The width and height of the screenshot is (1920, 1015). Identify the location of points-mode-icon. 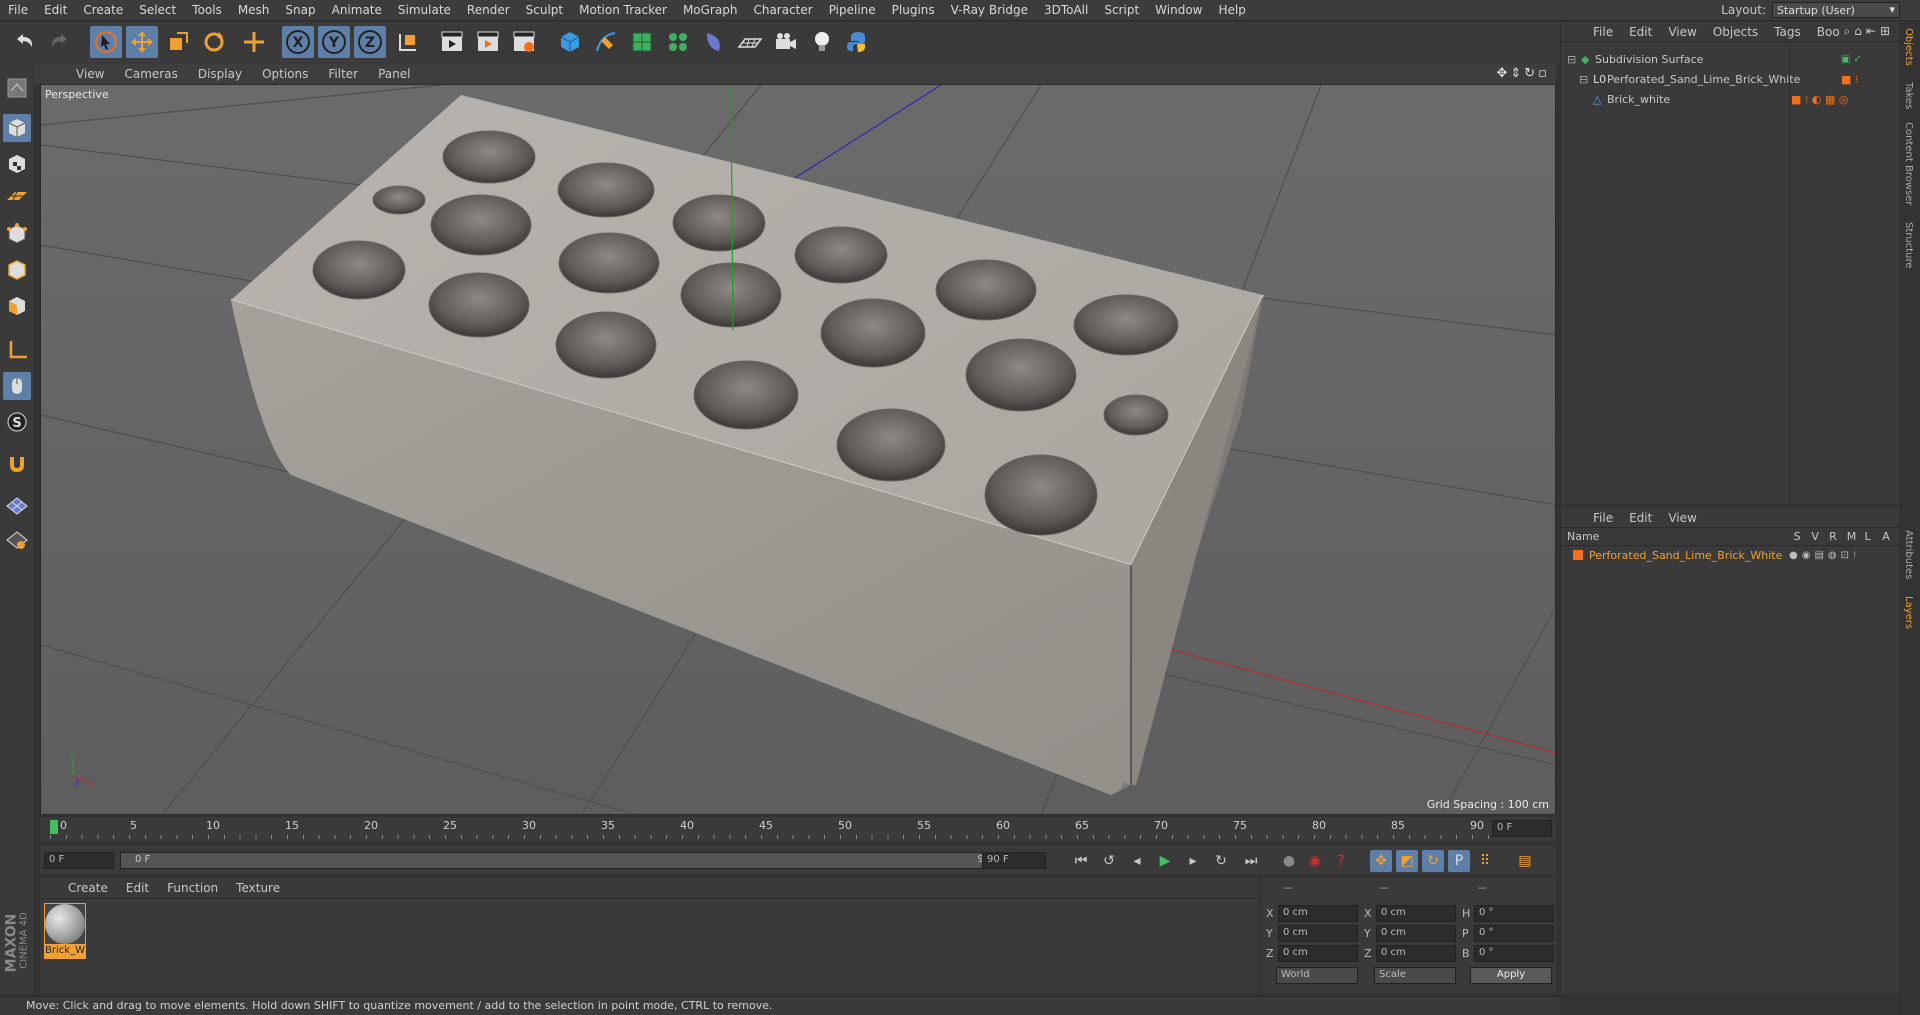
(17, 234).